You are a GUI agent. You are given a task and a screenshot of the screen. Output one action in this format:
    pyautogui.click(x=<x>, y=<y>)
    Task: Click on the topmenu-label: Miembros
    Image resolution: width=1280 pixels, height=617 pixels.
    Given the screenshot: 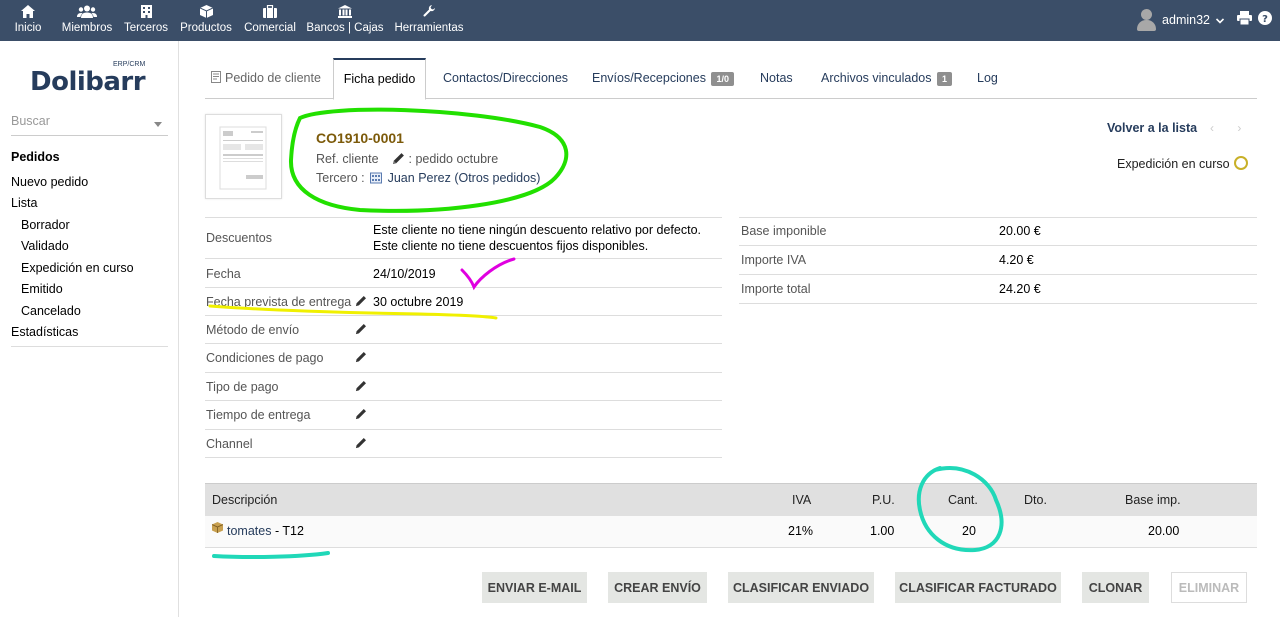 What is the action you would take?
    pyautogui.click(x=87, y=28)
    